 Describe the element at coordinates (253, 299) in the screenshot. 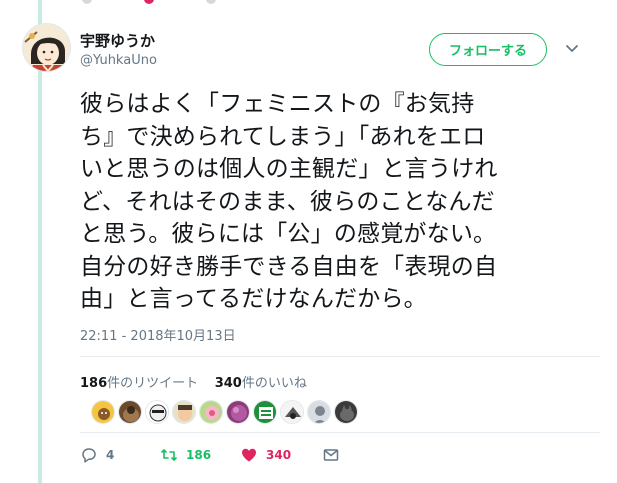

I see `tweet-line: 由」と言ってるだけなんだから。` at that location.